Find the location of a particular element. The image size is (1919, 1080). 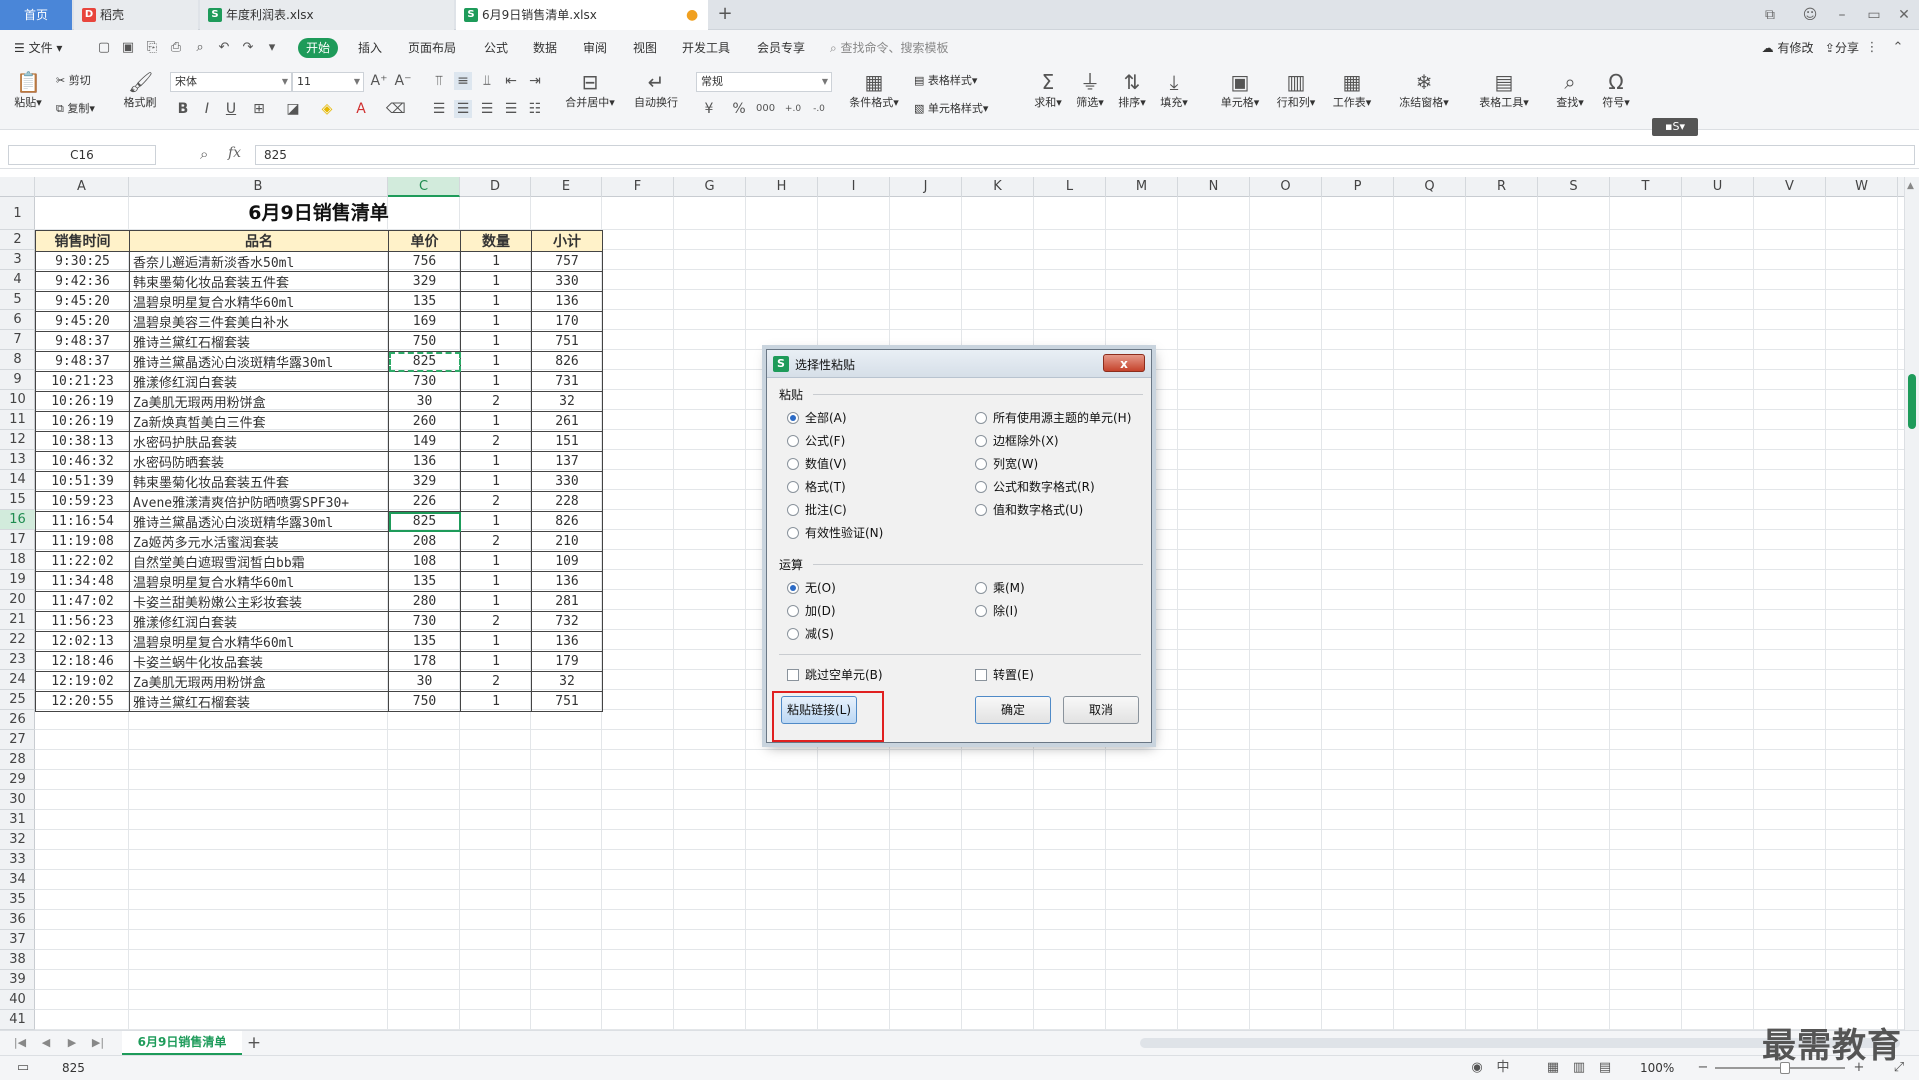

cell-subtotal: 731 is located at coordinates (567, 381).